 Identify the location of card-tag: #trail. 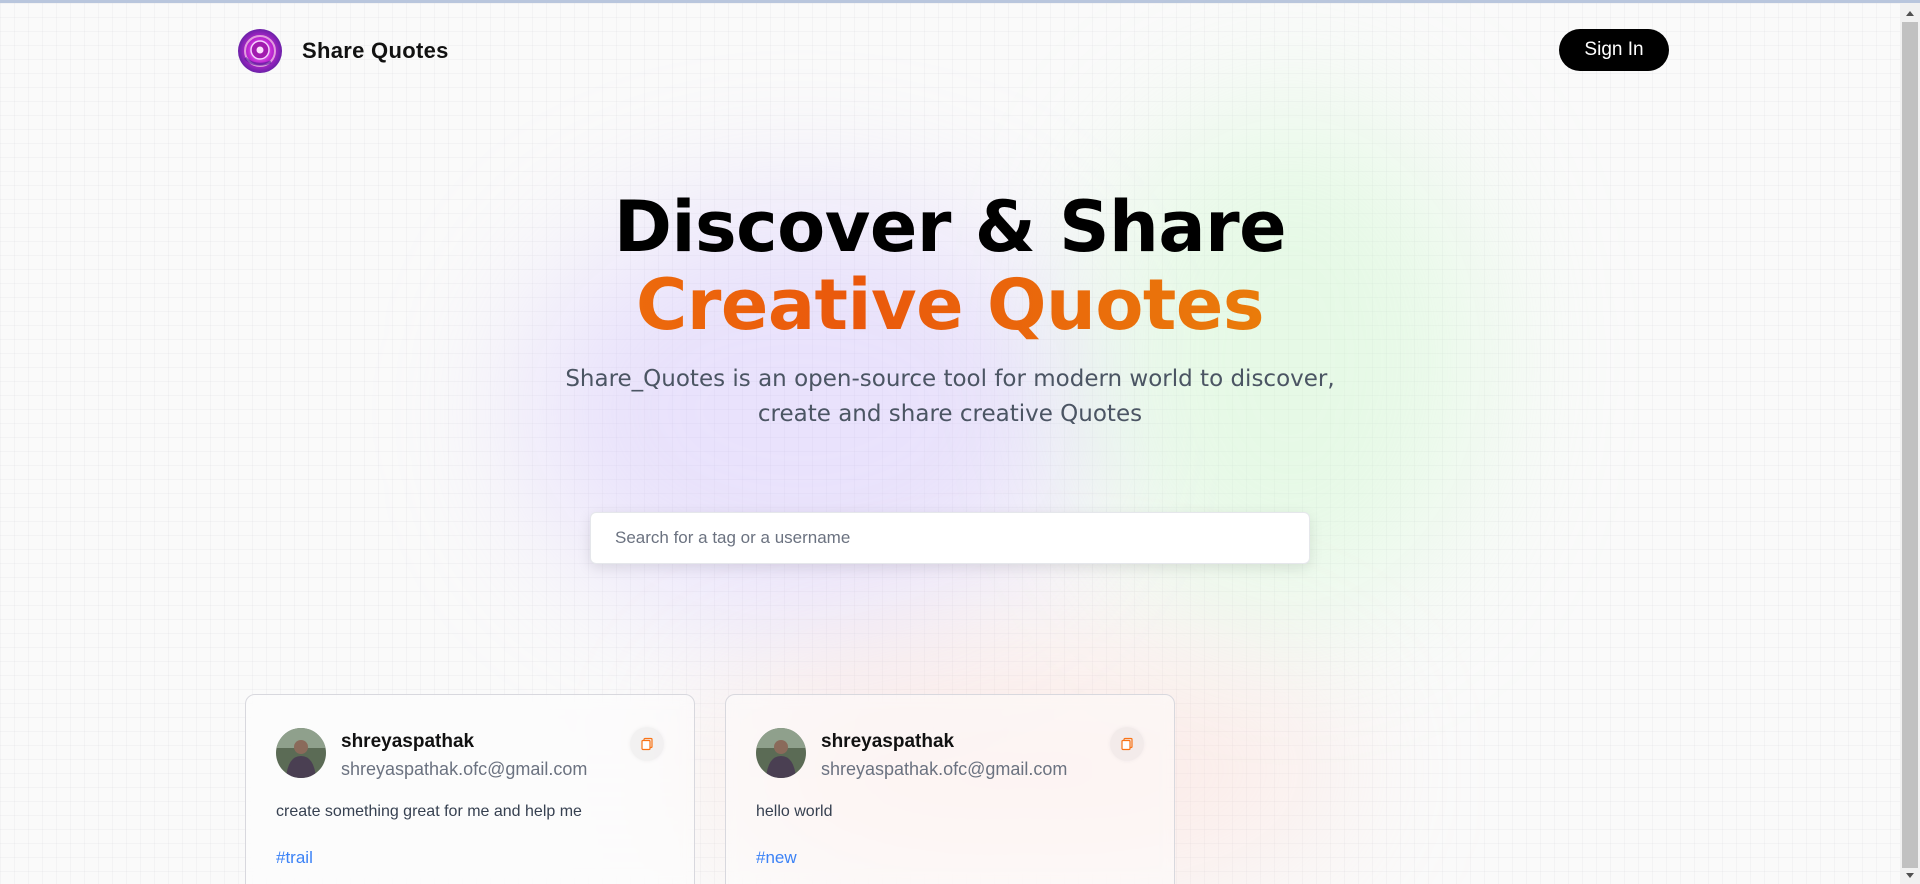
(294, 858).